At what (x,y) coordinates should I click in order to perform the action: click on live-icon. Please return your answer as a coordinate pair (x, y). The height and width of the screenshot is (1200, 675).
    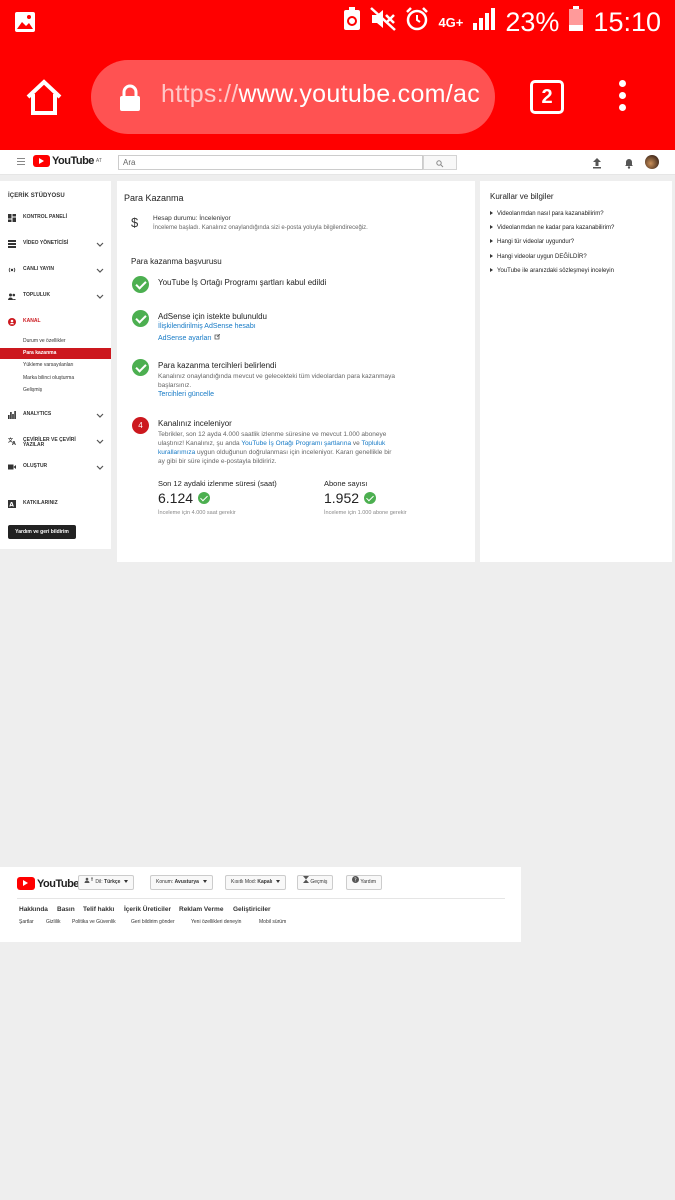
    Looking at the image, I should click on (12, 270).